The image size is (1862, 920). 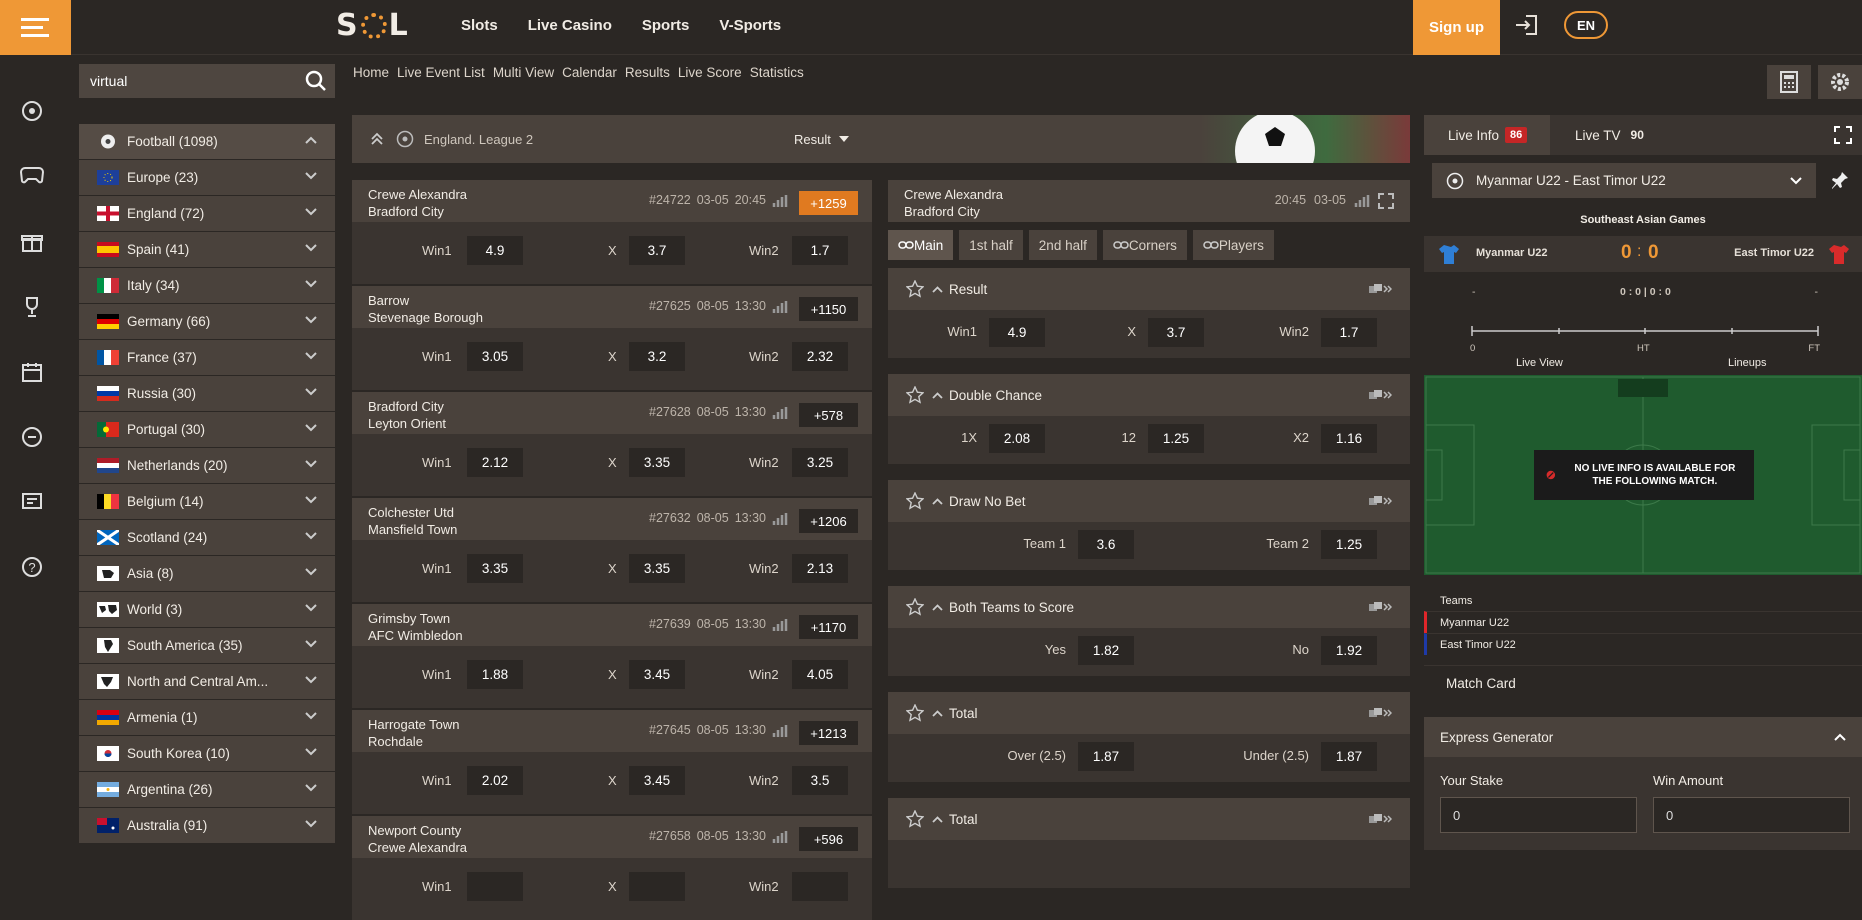 What do you see at coordinates (1840, 82) in the screenshot?
I see `settings-button` at bounding box center [1840, 82].